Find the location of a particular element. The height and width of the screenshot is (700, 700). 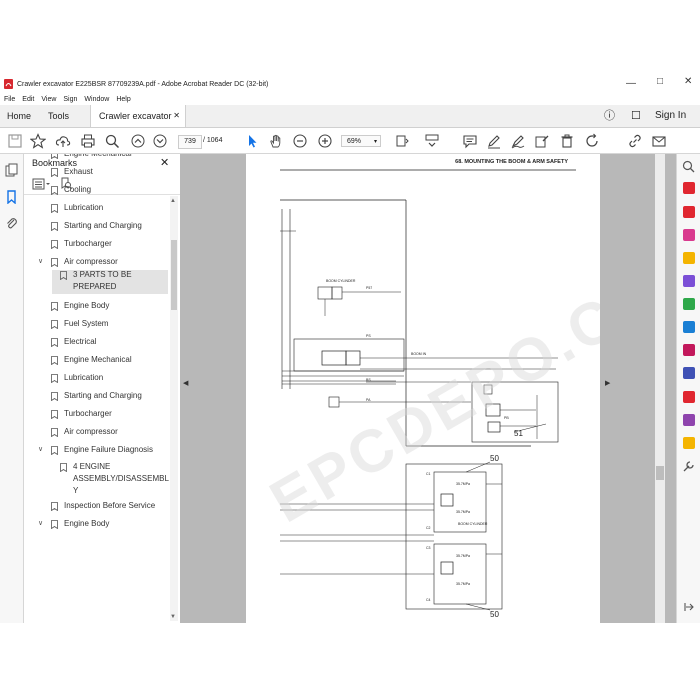

more-tools-icon is located at coordinates (688, 466).